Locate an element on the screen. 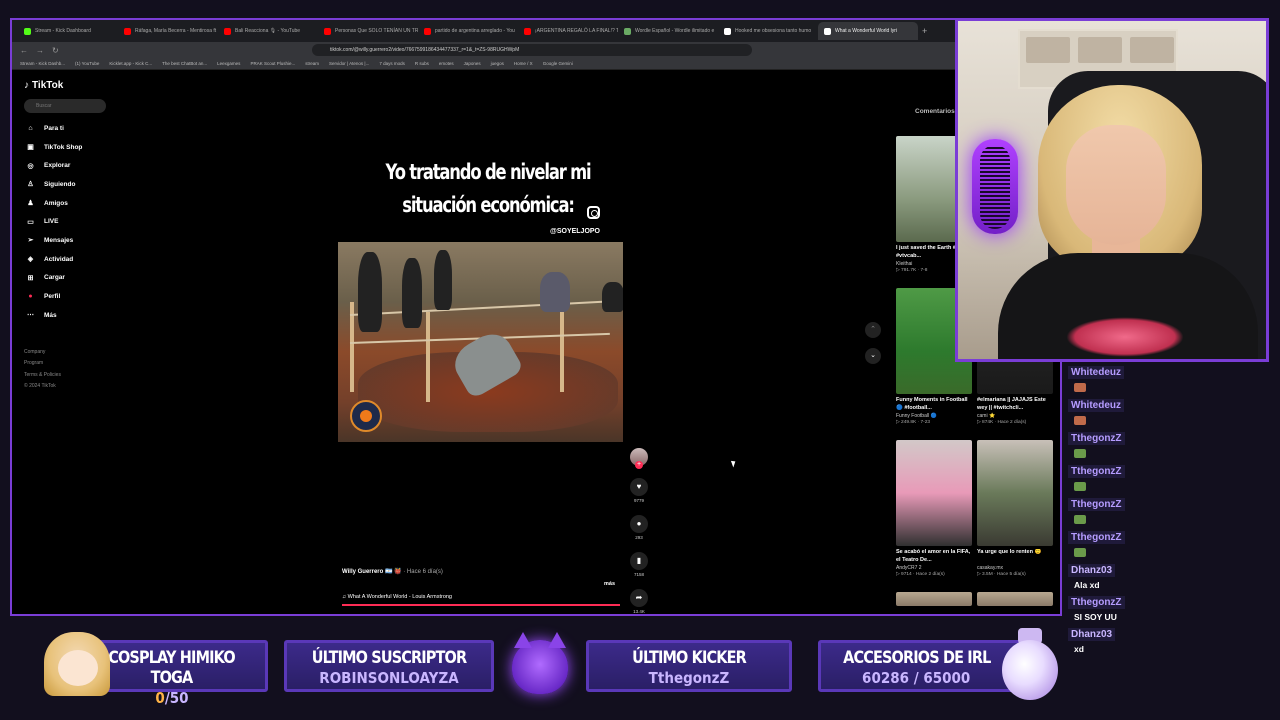 This screenshot has width=1280, height=720. video-action-bar: ♥ 9779 ● 293 ▮ 7158 ➦ 13.4K is located at coordinates (639, 531).